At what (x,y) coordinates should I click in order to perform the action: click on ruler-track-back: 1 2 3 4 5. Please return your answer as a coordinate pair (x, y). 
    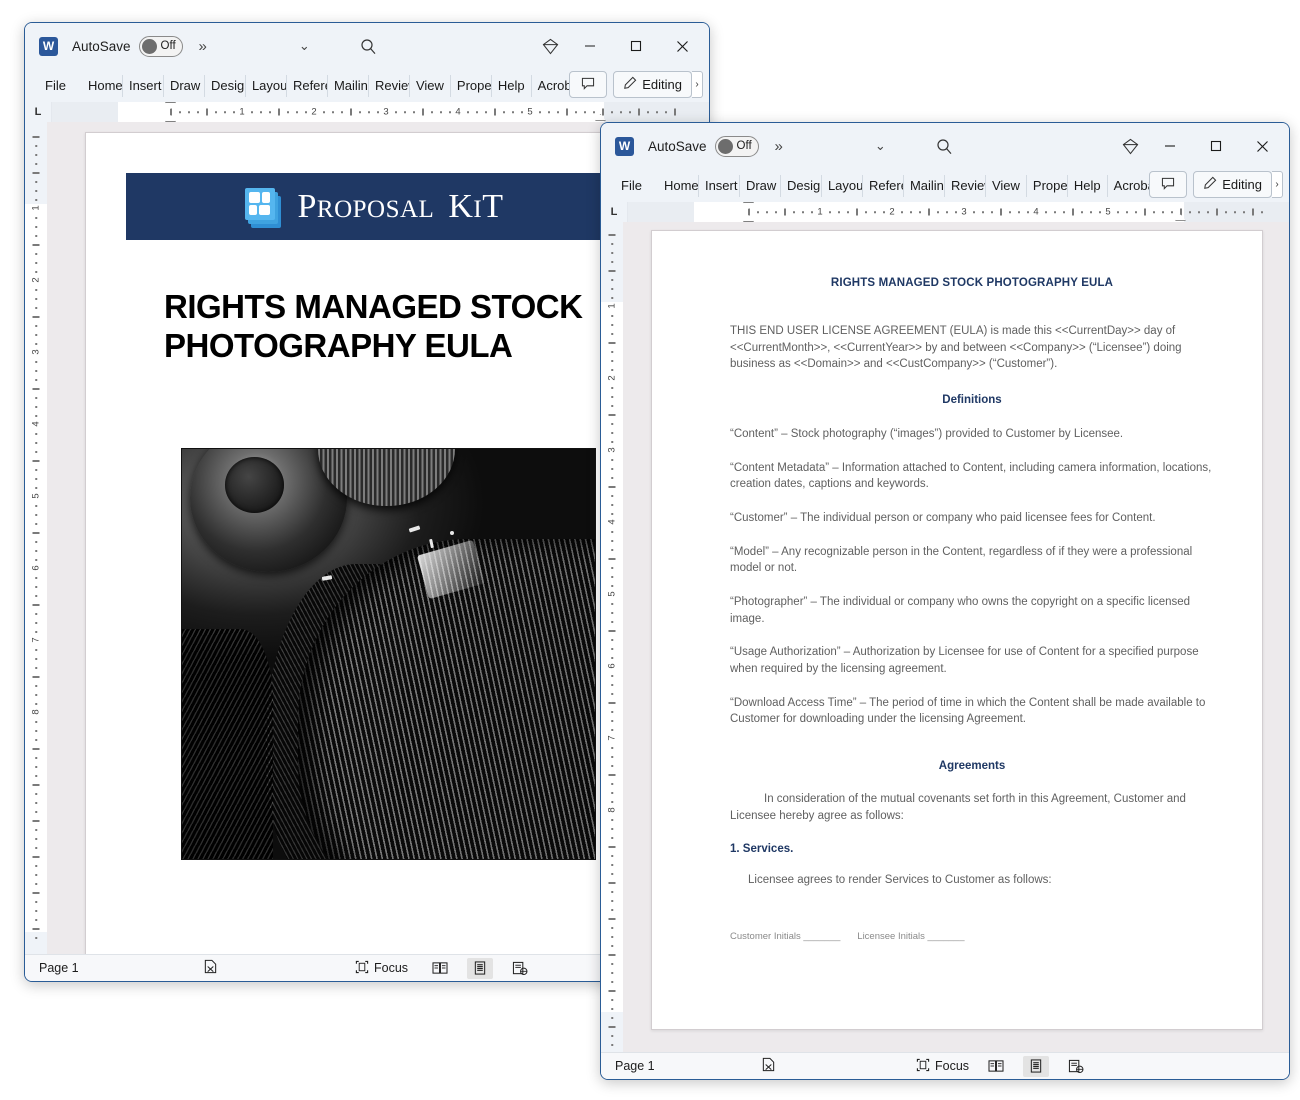
    Looking at the image, I should click on (380, 112).